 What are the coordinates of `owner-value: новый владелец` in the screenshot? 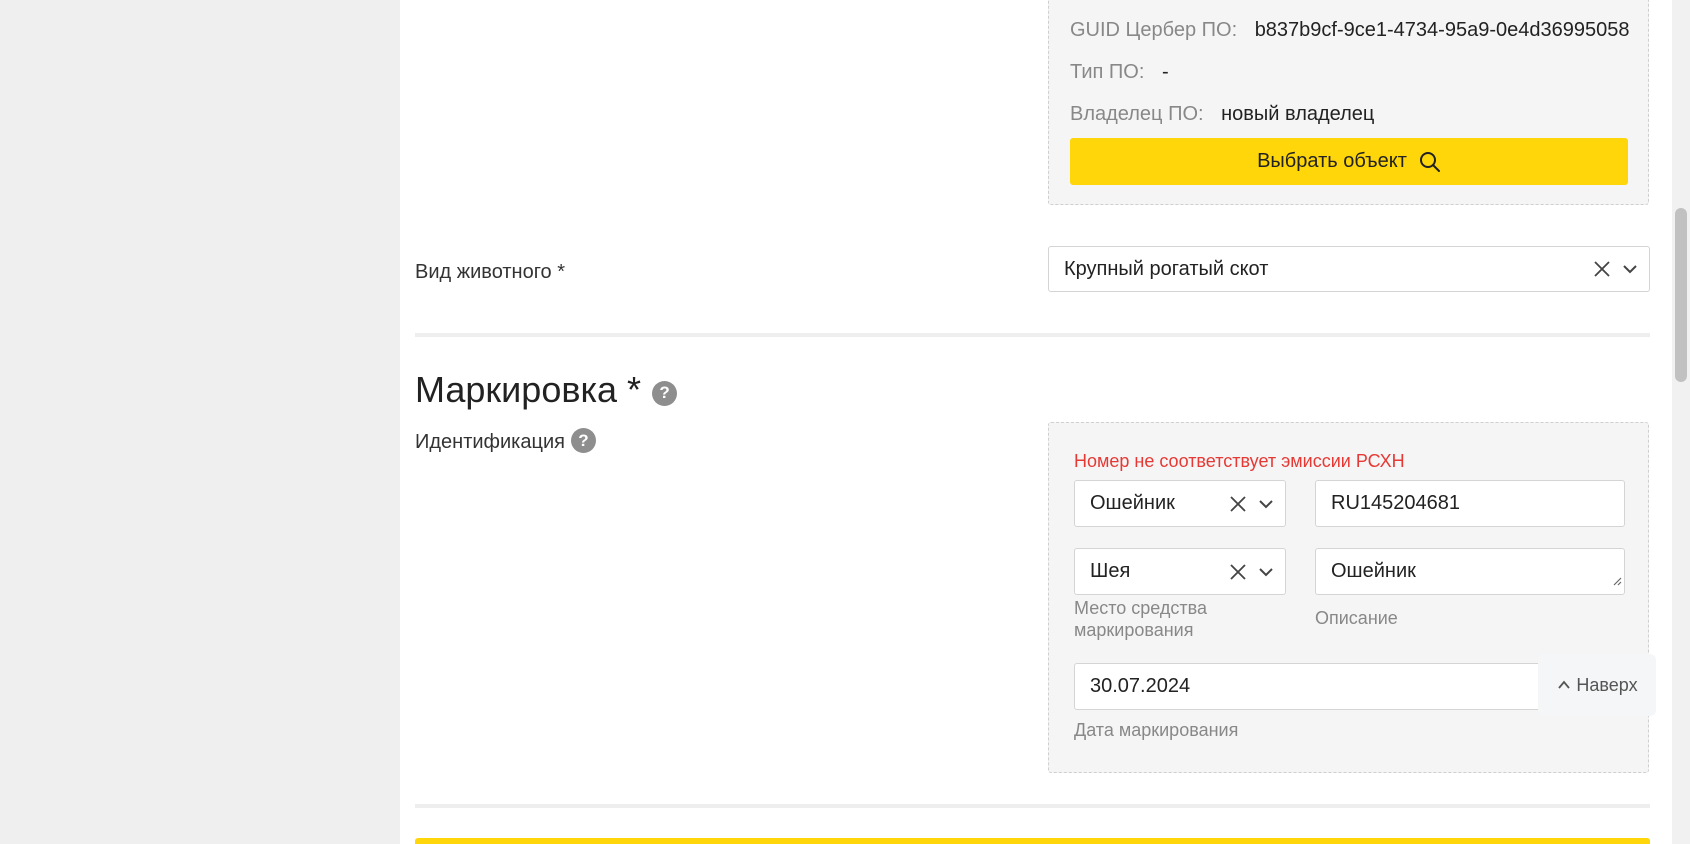 It's located at (1298, 114).